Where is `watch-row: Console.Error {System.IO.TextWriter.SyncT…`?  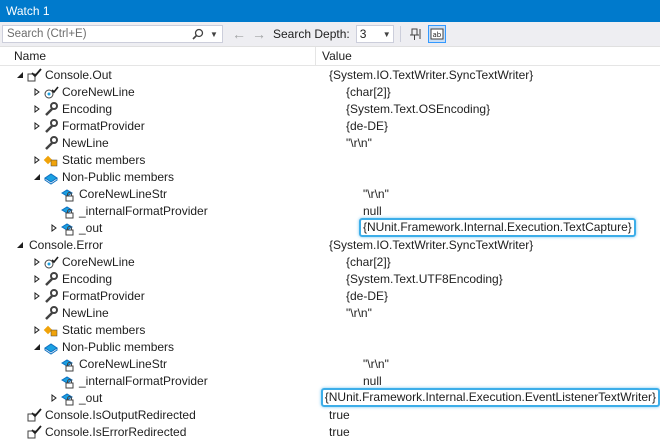
watch-row: Console.Error {System.IO.TextWriter.SyncT… is located at coordinates (330, 244).